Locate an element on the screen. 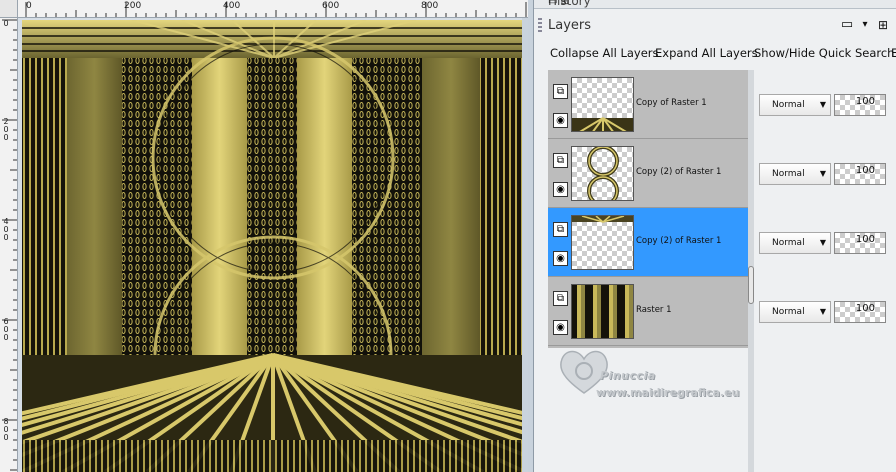  ruler-left-label: 8 0 0 is located at coordinates (6, 429).